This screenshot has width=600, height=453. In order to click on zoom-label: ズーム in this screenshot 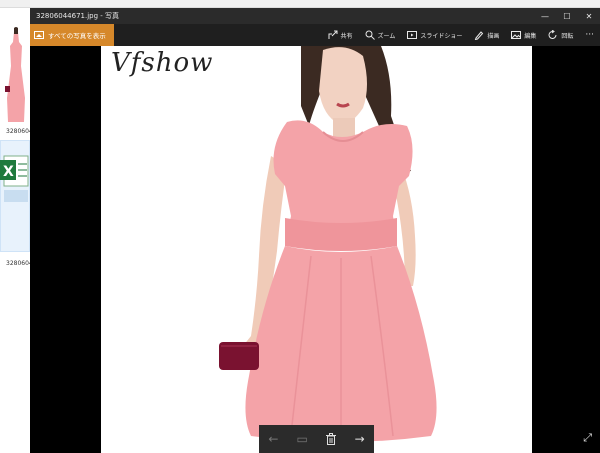, I will do `click(386, 36)`.